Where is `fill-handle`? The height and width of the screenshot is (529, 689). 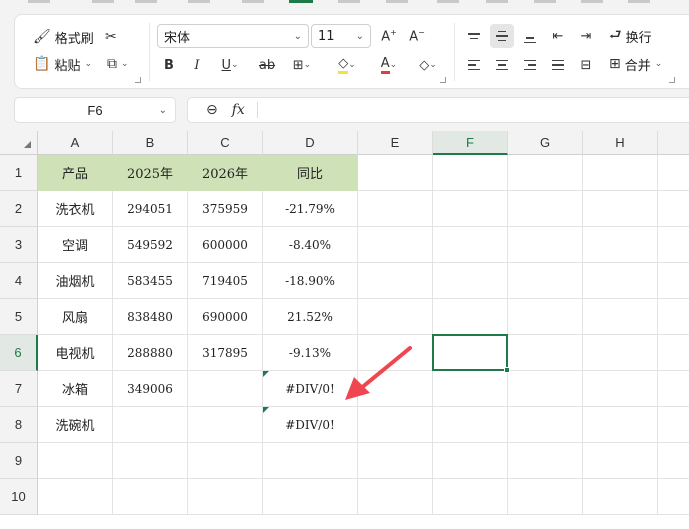 fill-handle is located at coordinates (507, 370).